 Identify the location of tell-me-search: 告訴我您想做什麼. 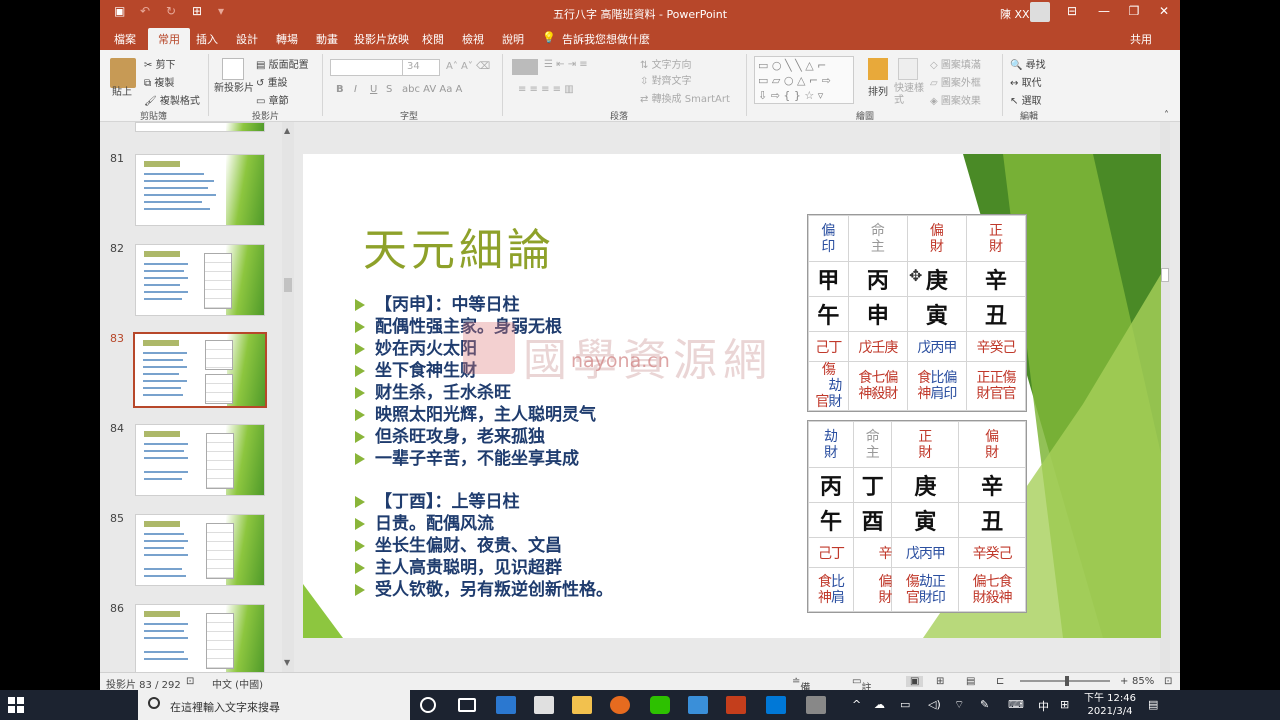
(606, 39).